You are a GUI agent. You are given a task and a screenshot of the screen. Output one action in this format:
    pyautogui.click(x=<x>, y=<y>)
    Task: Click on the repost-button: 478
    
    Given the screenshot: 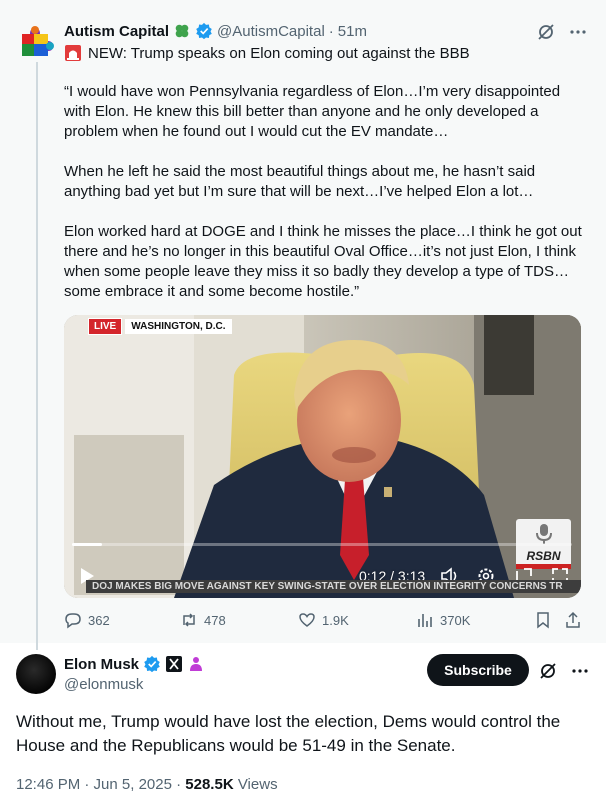 What is the action you would take?
    pyautogui.click(x=203, y=620)
    